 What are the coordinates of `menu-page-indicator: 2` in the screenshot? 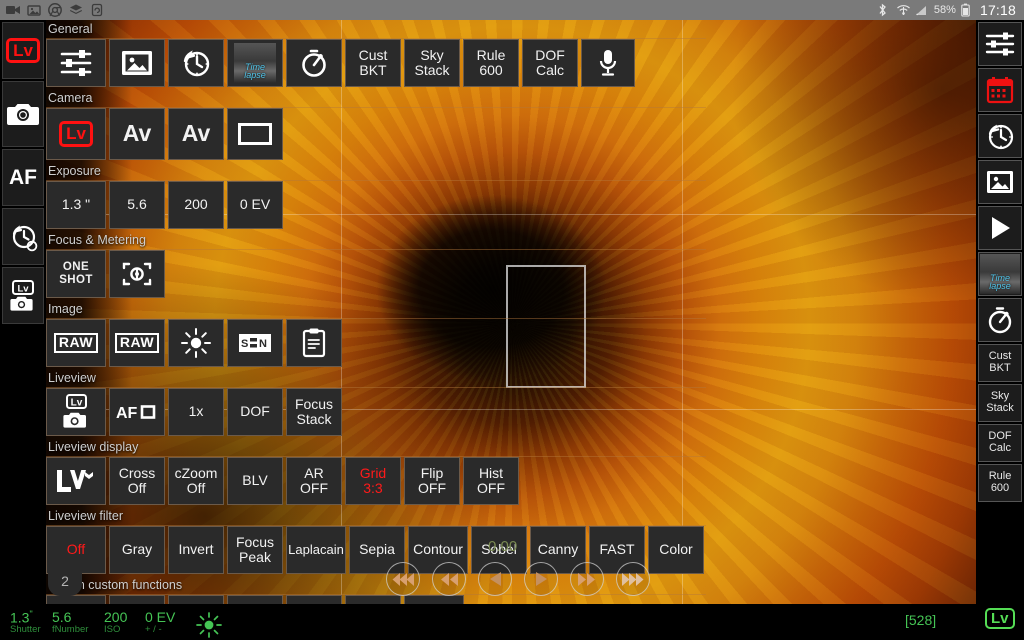 It's located at (65, 581).